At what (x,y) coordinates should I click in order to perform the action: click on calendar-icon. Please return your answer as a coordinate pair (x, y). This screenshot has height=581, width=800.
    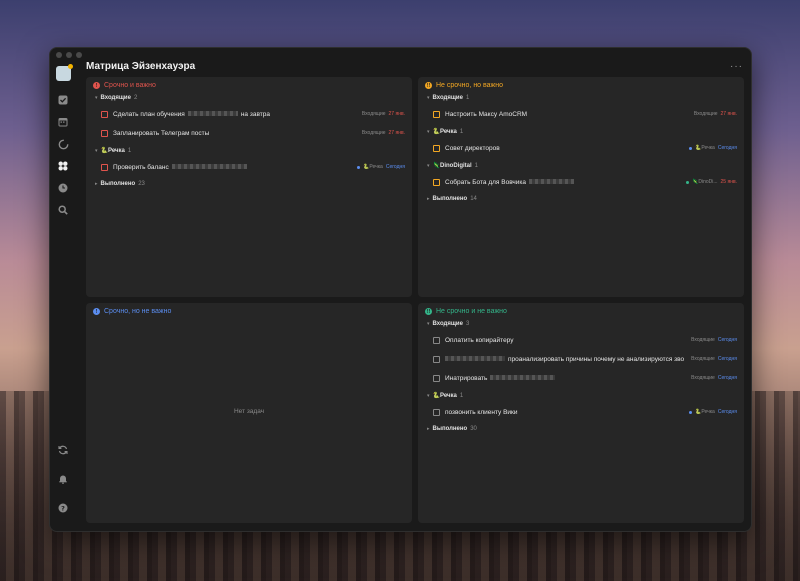
    Looking at the image, I should click on (63, 122).